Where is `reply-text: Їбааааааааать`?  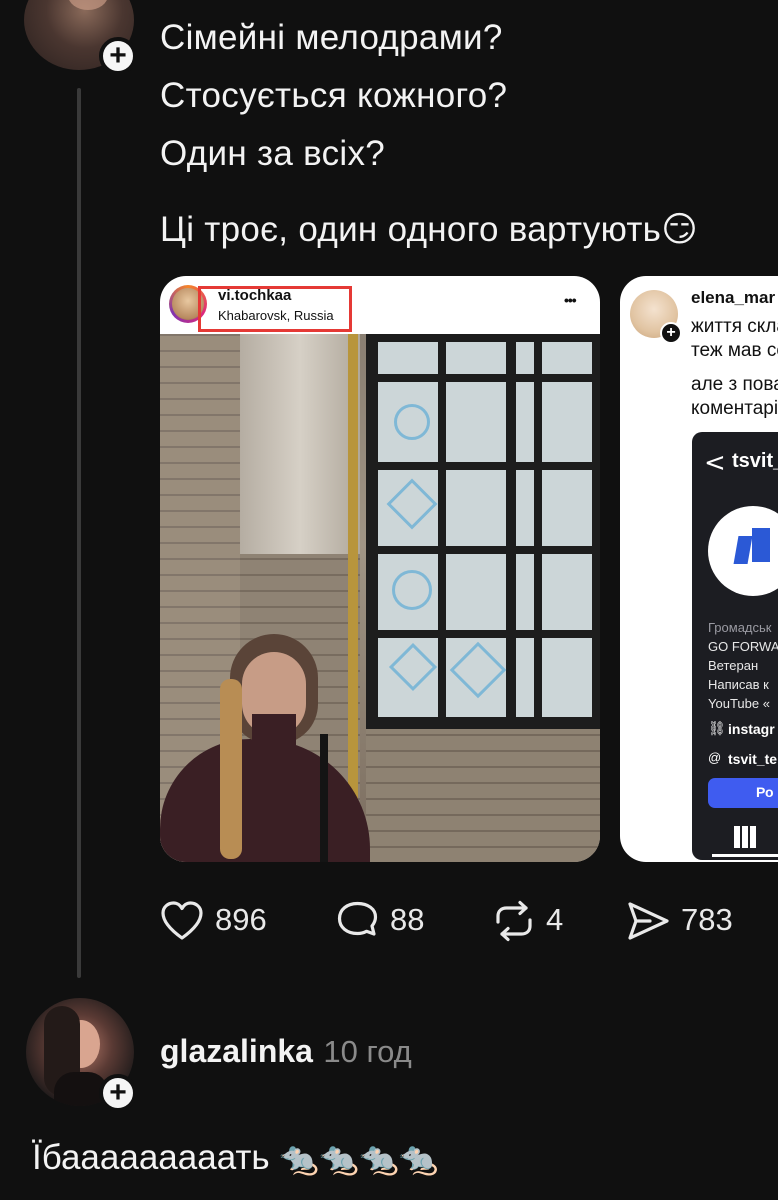 reply-text: Їбааааааааать is located at coordinates (151, 1157).